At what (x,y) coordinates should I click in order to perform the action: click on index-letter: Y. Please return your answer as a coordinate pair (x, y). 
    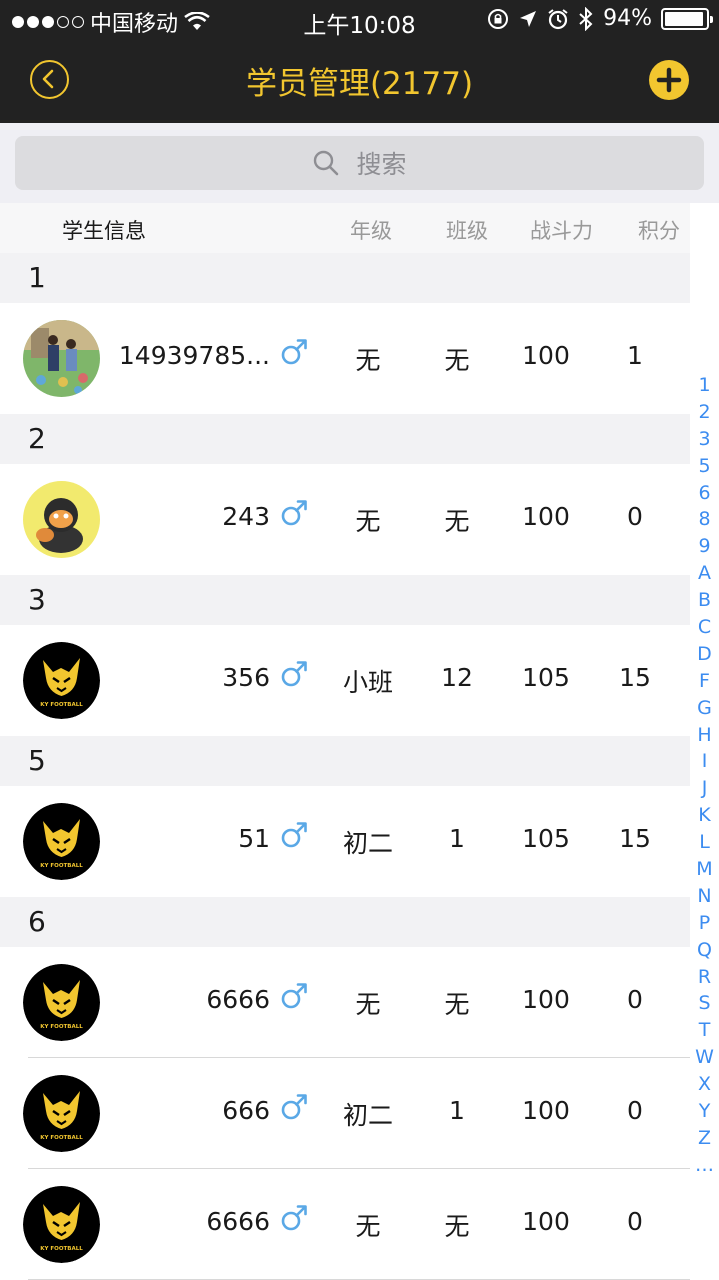
    Looking at the image, I should click on (704, 1111).